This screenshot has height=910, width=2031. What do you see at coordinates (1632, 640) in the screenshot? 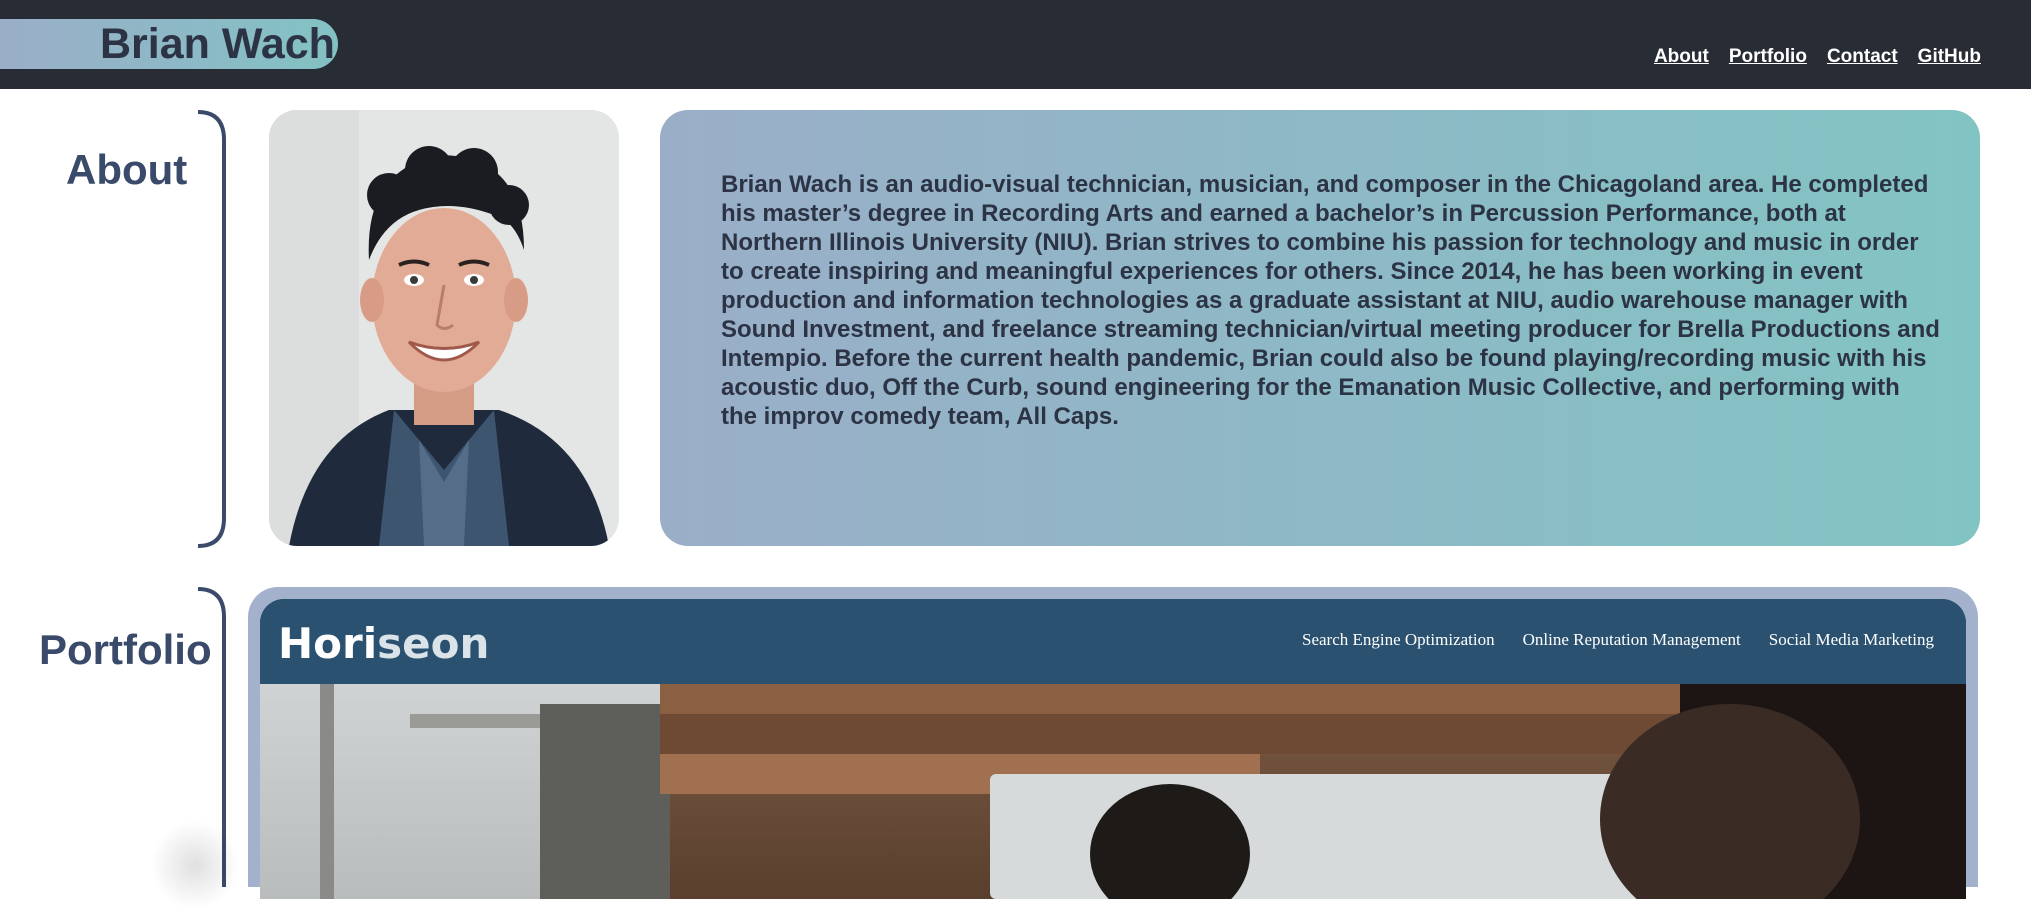
I see `project-nav-reputation: Online Reputation Management` at bounding box center [1632, 640].